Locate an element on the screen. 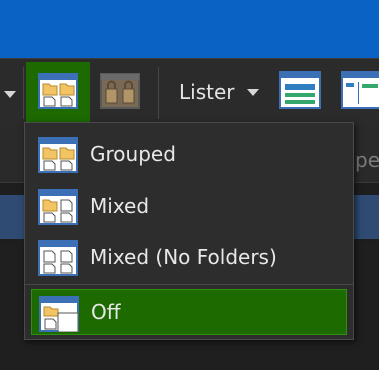 The width and height of the screenshot is (379, 370). menu-divider is located at coordinates (189, 284).